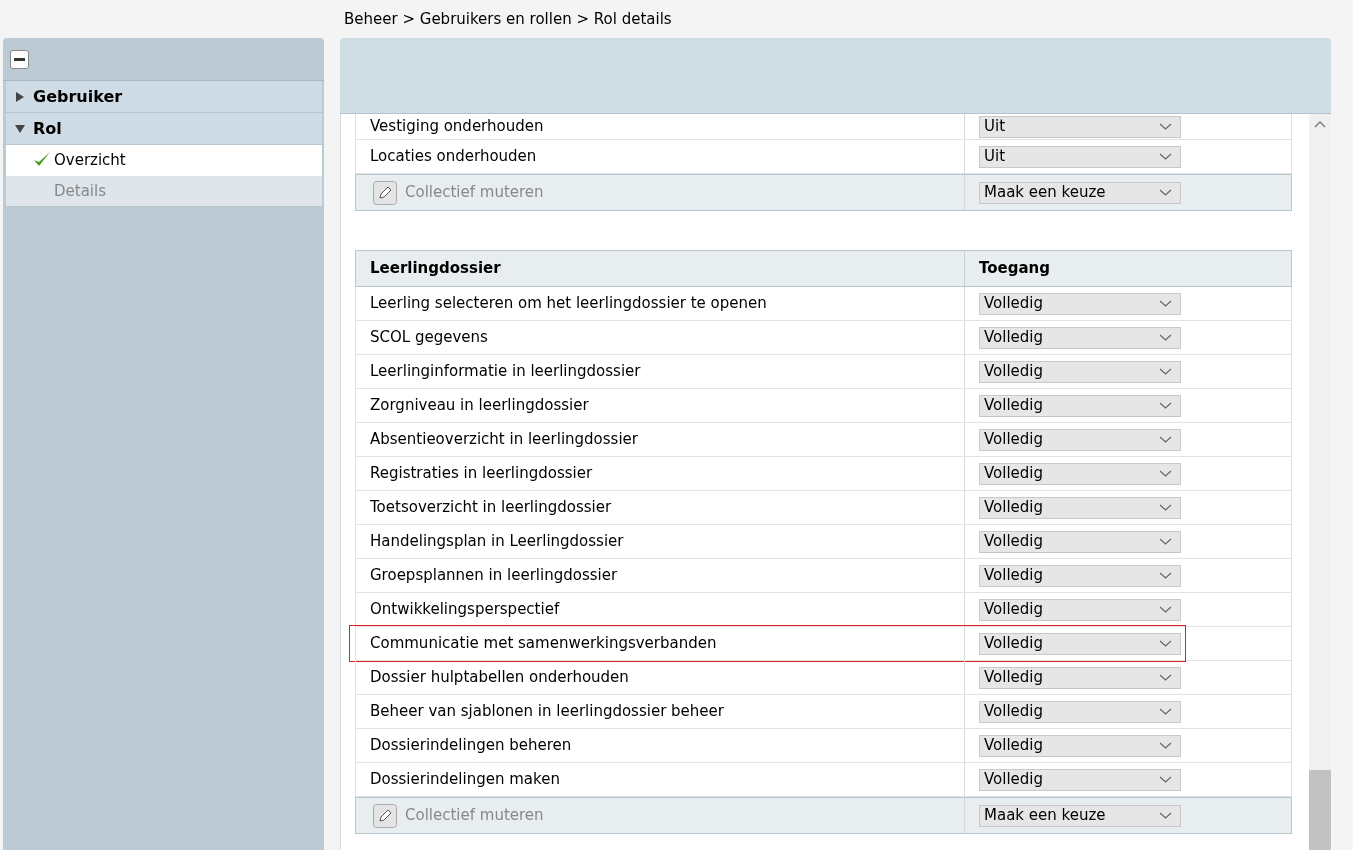 This screenshot has height=850, width=1353. I want to click on permission-label: Zorgniveau in leerlingdossier, so click(479, 406).